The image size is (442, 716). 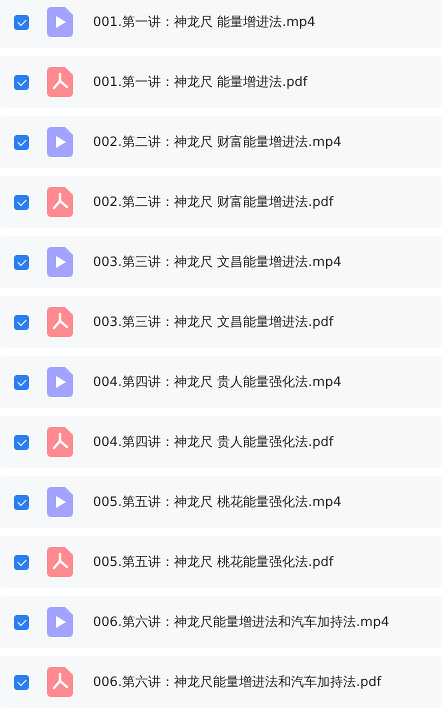 What do you see at coordinates (213, 442) in the screenshot?
I see `file-name: 004.第四讲：神龙尺 贵人能量强化法.pdf` at bounding box center [213, 442].